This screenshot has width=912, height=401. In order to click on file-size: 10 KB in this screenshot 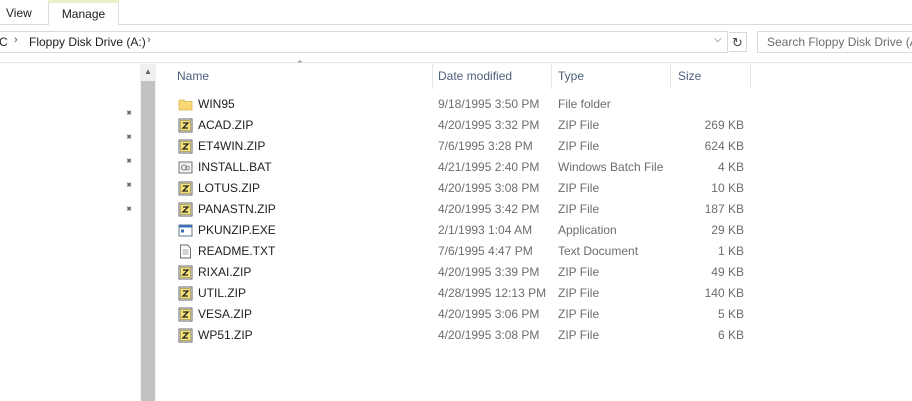, I will do `click(727, 188)`.